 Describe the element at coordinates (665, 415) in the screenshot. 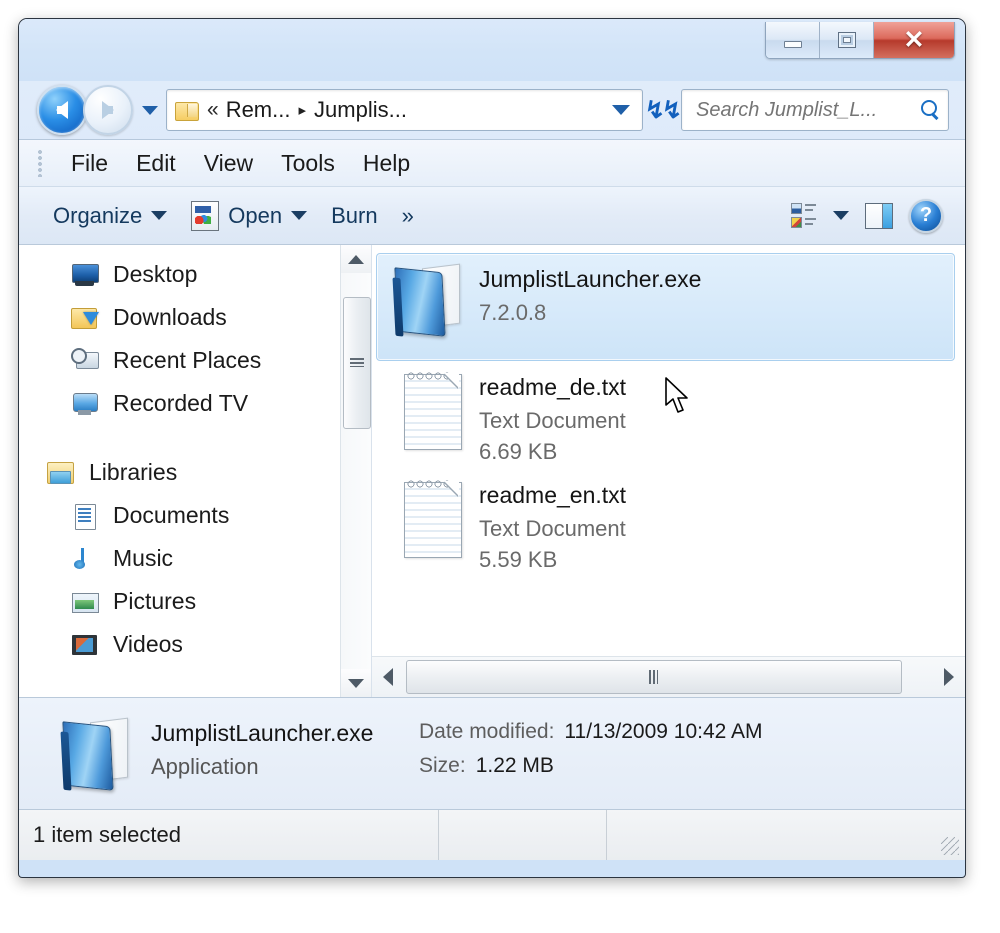

I see `file-list-item-readme-de: readme_de.txt Text Document 6.69 KB` at that location.